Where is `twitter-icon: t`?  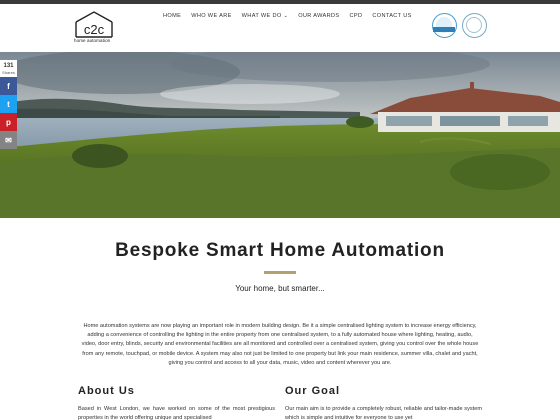 twitter-icon: t is located at coordinates (8, 104).